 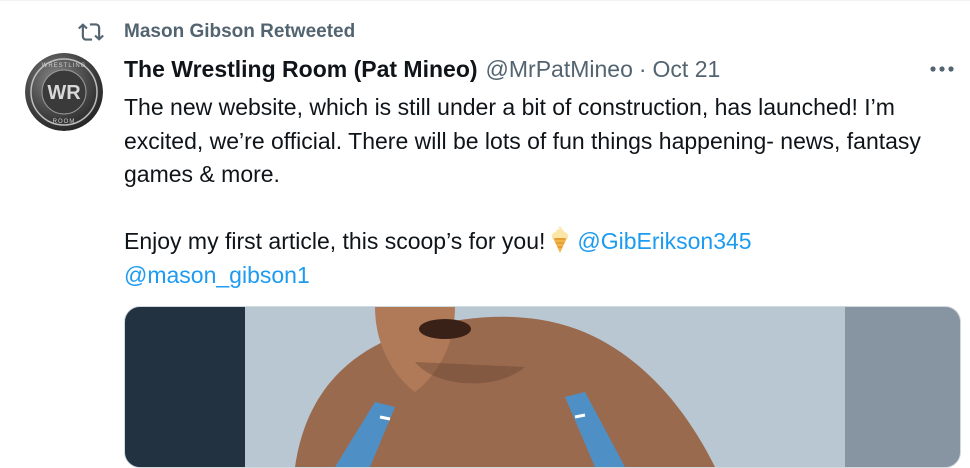 What do you see at coordinates (485, 0) in the screenshot?
I see `top-divider` at bounding box center [485, 0].